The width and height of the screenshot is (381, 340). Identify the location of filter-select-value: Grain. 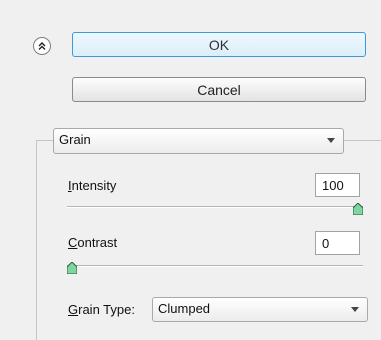
(75, 139).